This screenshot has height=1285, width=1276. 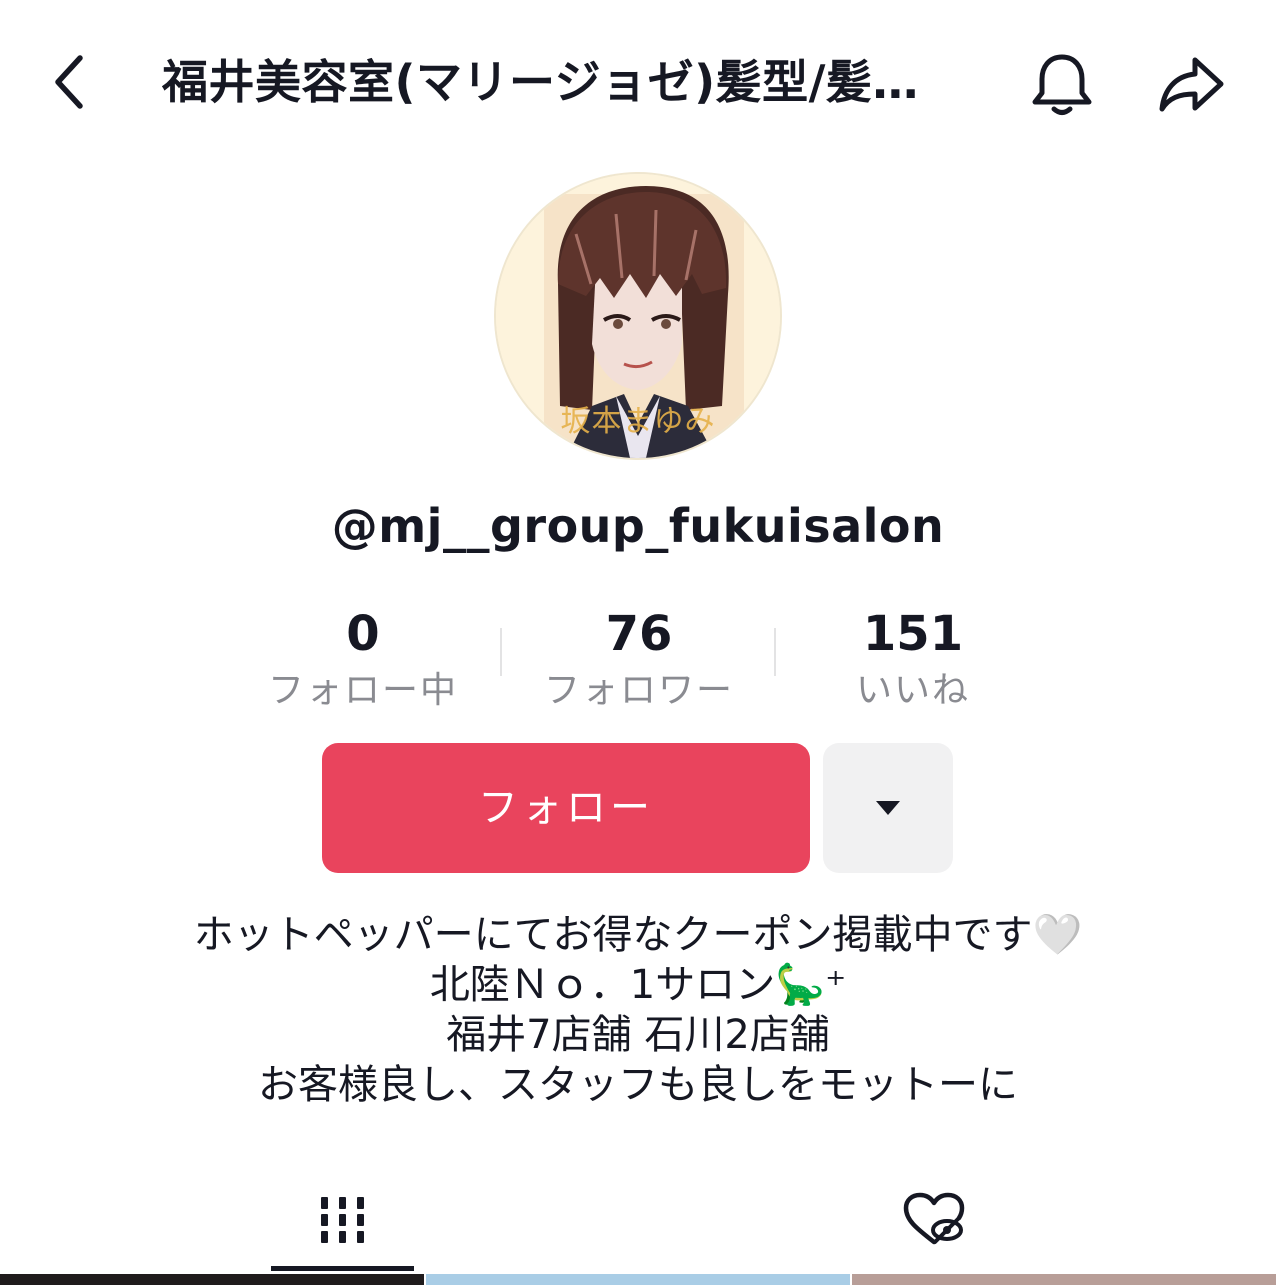 What do you see at coordinates (913, 634) in the screenshot?
I see `stat-likes-count: 151` at bounding box center [913, 634].